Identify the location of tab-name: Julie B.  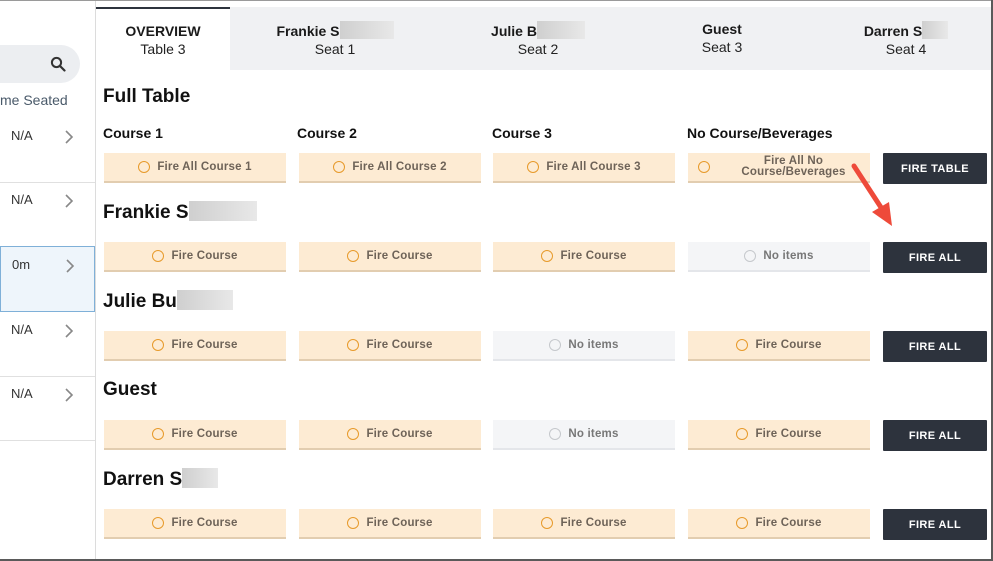
(514, 31).